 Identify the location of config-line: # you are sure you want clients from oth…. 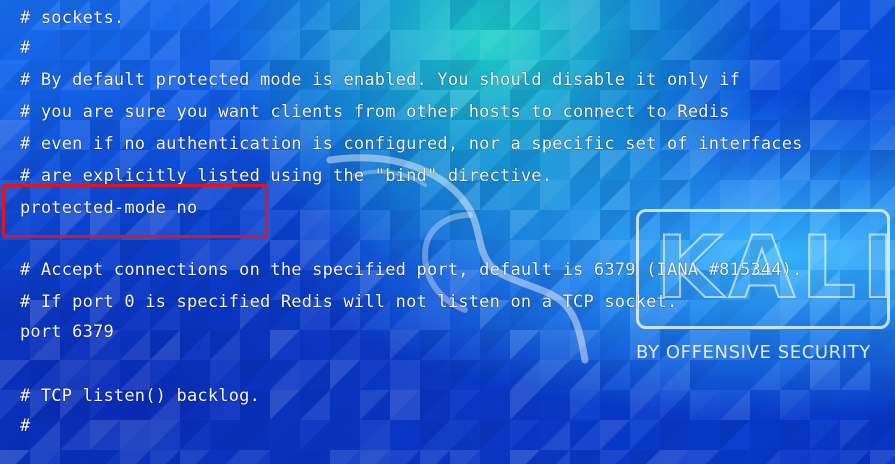
(375, 112).